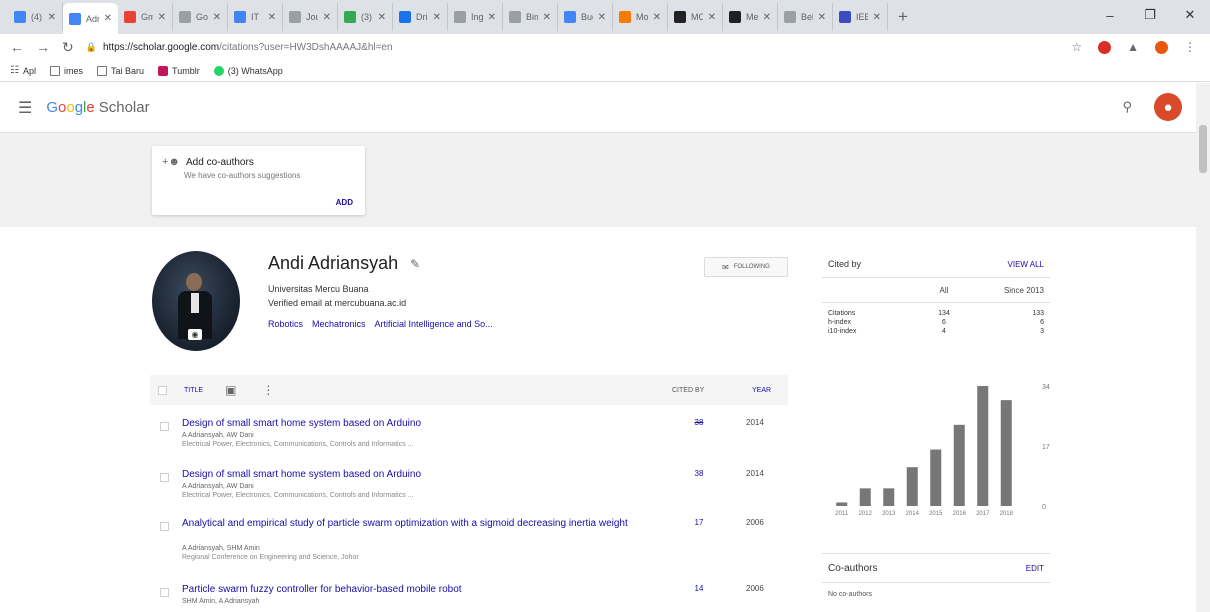 The width and height of the screenshot is (1210, 612). I want to click on interest-link: Robotics, so click(285, 324).